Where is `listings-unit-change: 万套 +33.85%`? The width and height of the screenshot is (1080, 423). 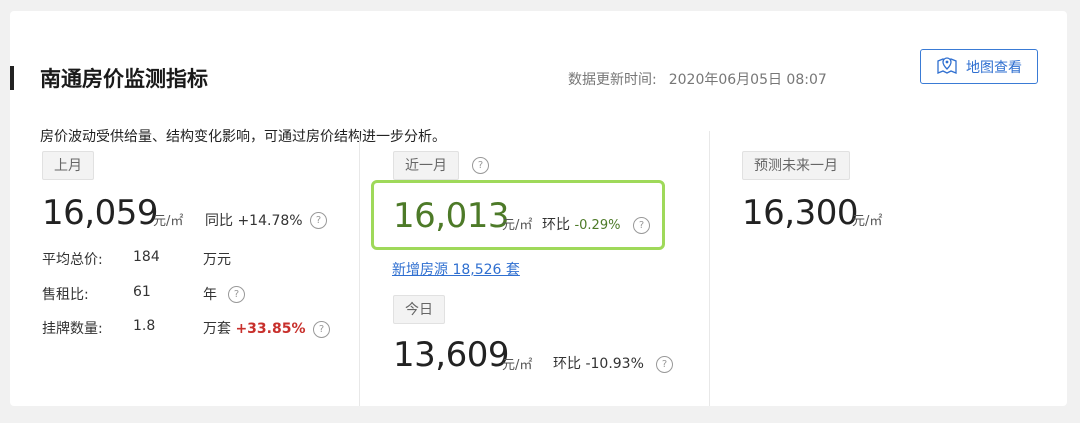
listings-unit-change: 万套 +33.85% is located at coordinates (254, 328).